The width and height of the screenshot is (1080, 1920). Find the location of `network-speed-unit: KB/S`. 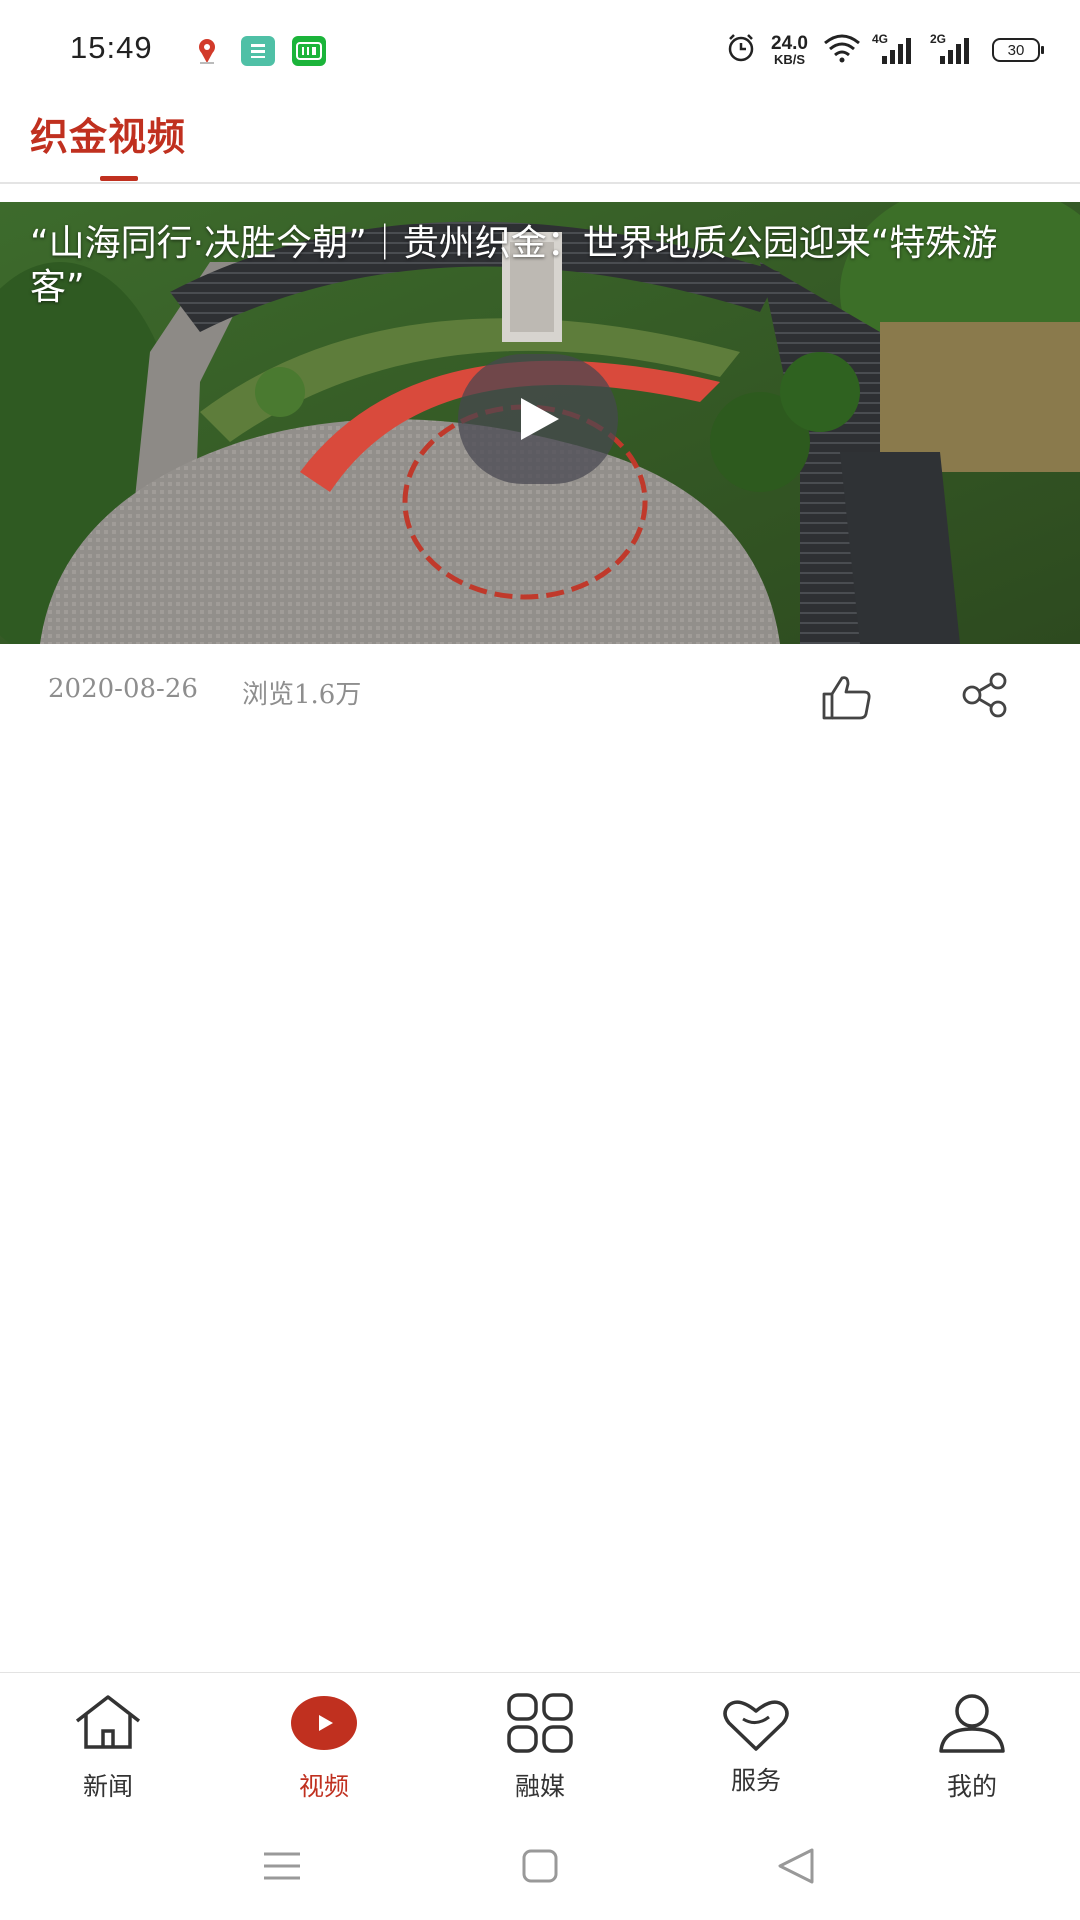

network-speed-unit: KB/S is located at coordinates (789, 59).